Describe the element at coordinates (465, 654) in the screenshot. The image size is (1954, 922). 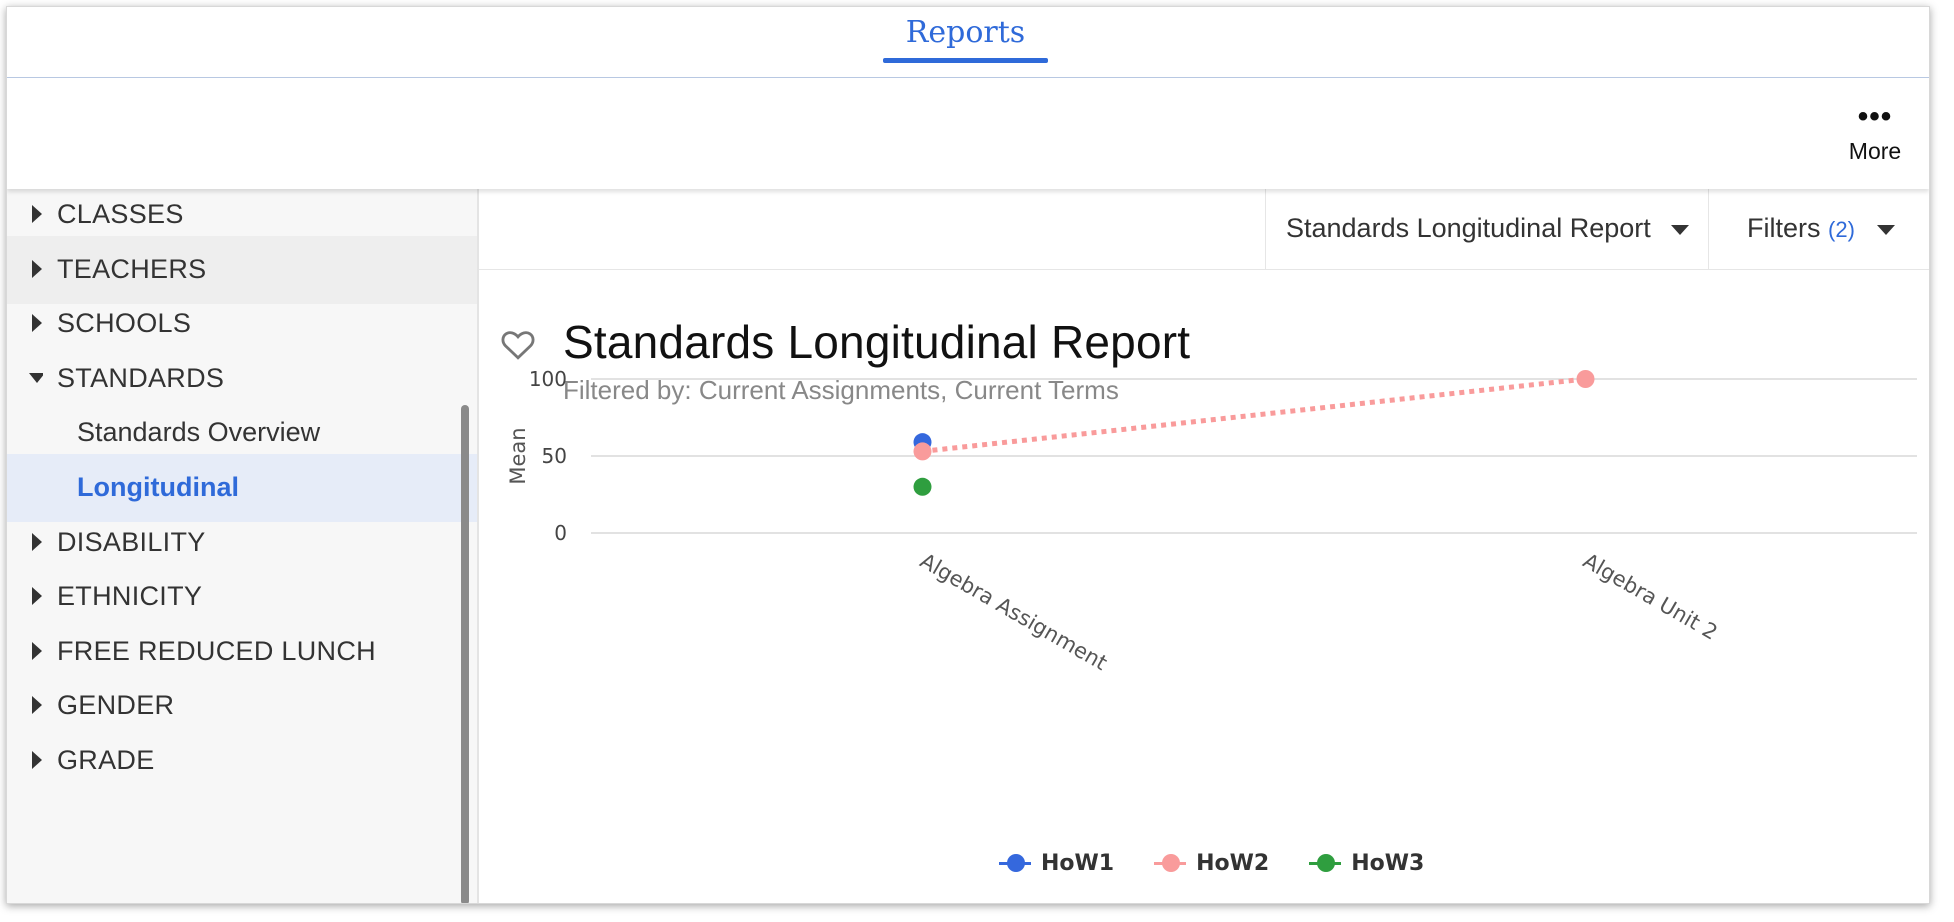
I see `sidebar-scrollbar` at that location.